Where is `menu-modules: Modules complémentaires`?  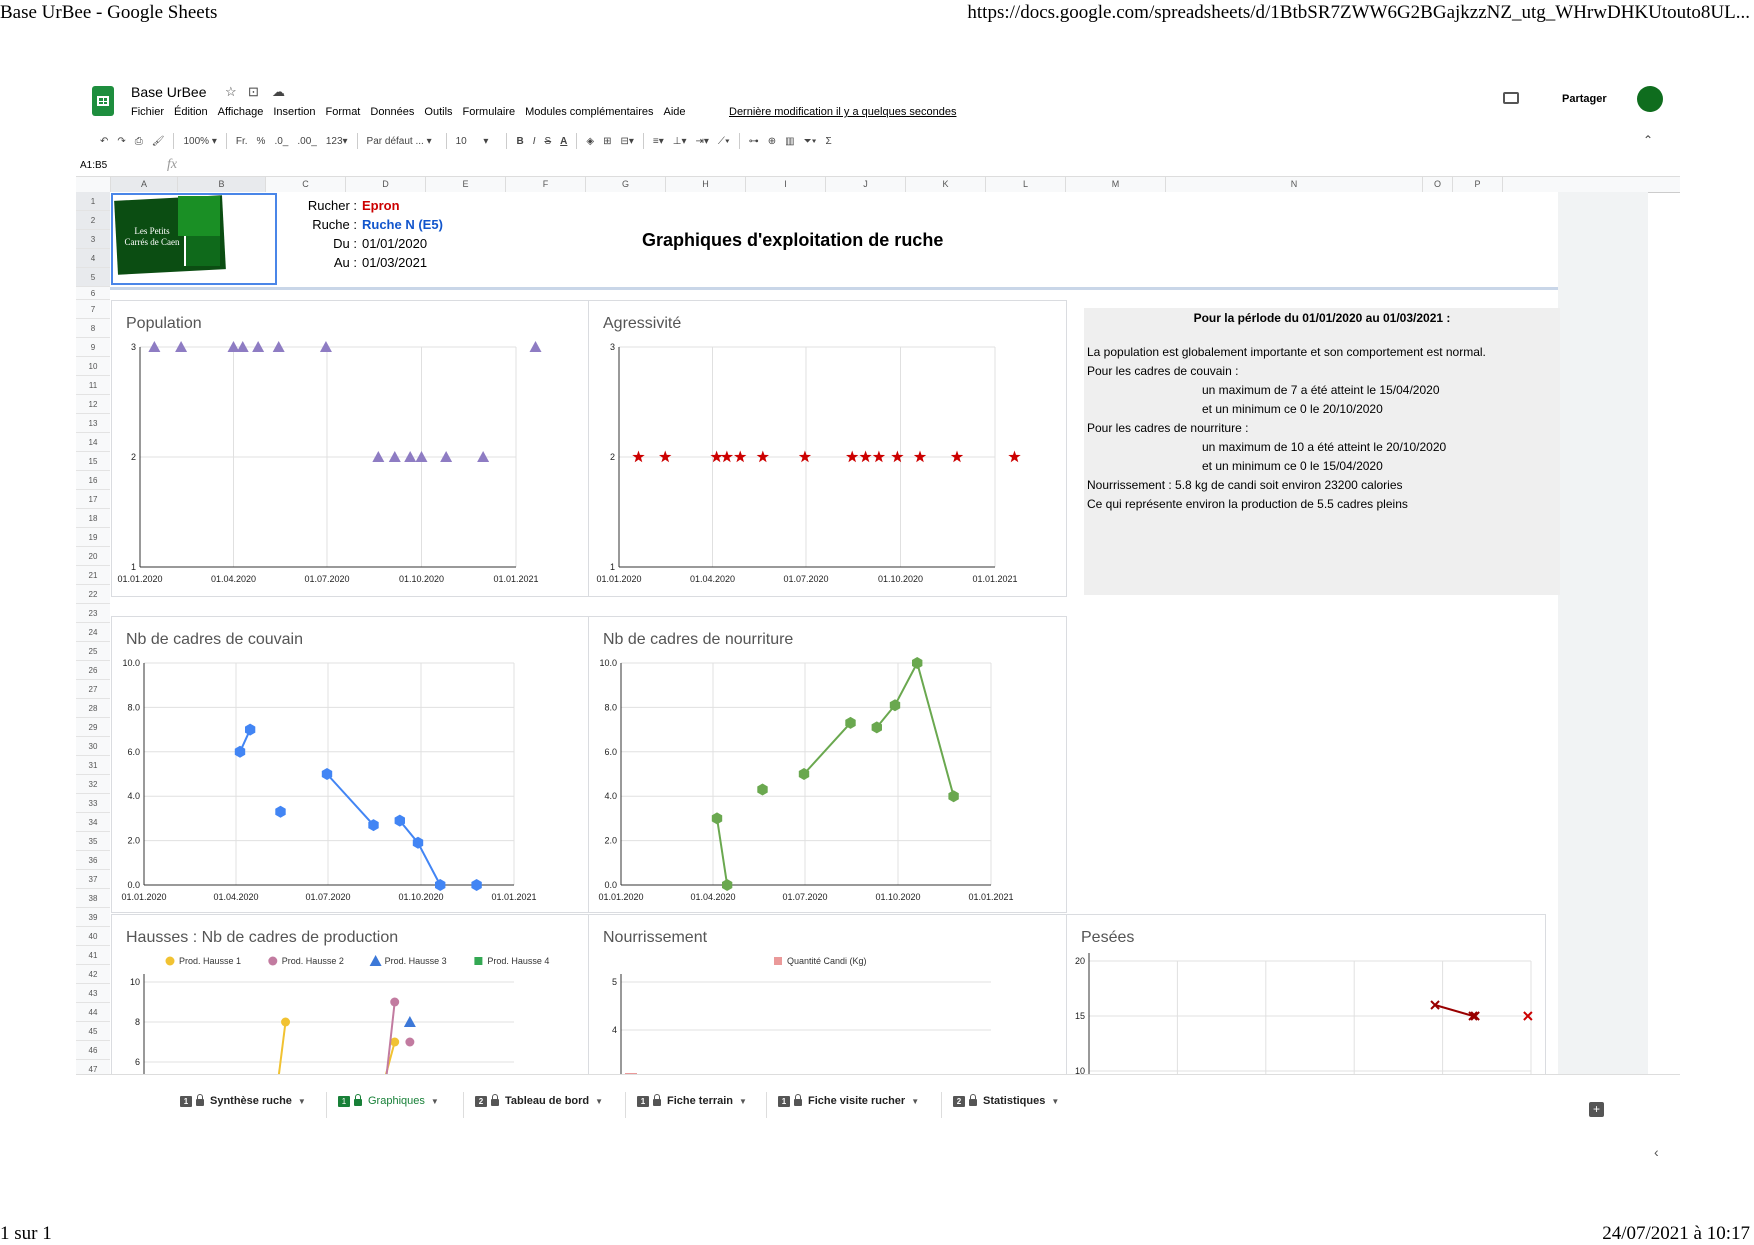 menu-modules: Modules complémentaires is located at coordinates (589, 112).